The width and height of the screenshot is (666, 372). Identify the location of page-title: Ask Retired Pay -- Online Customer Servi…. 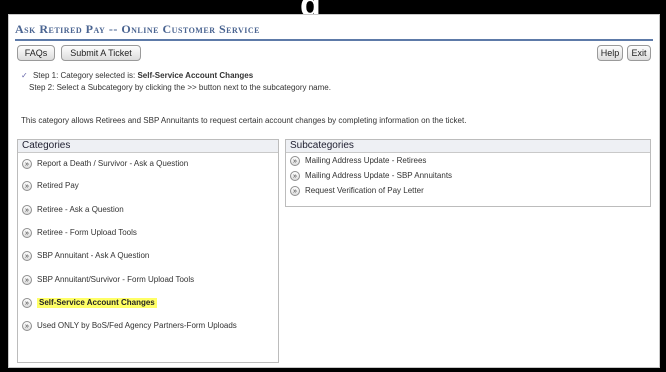
(137, 29).